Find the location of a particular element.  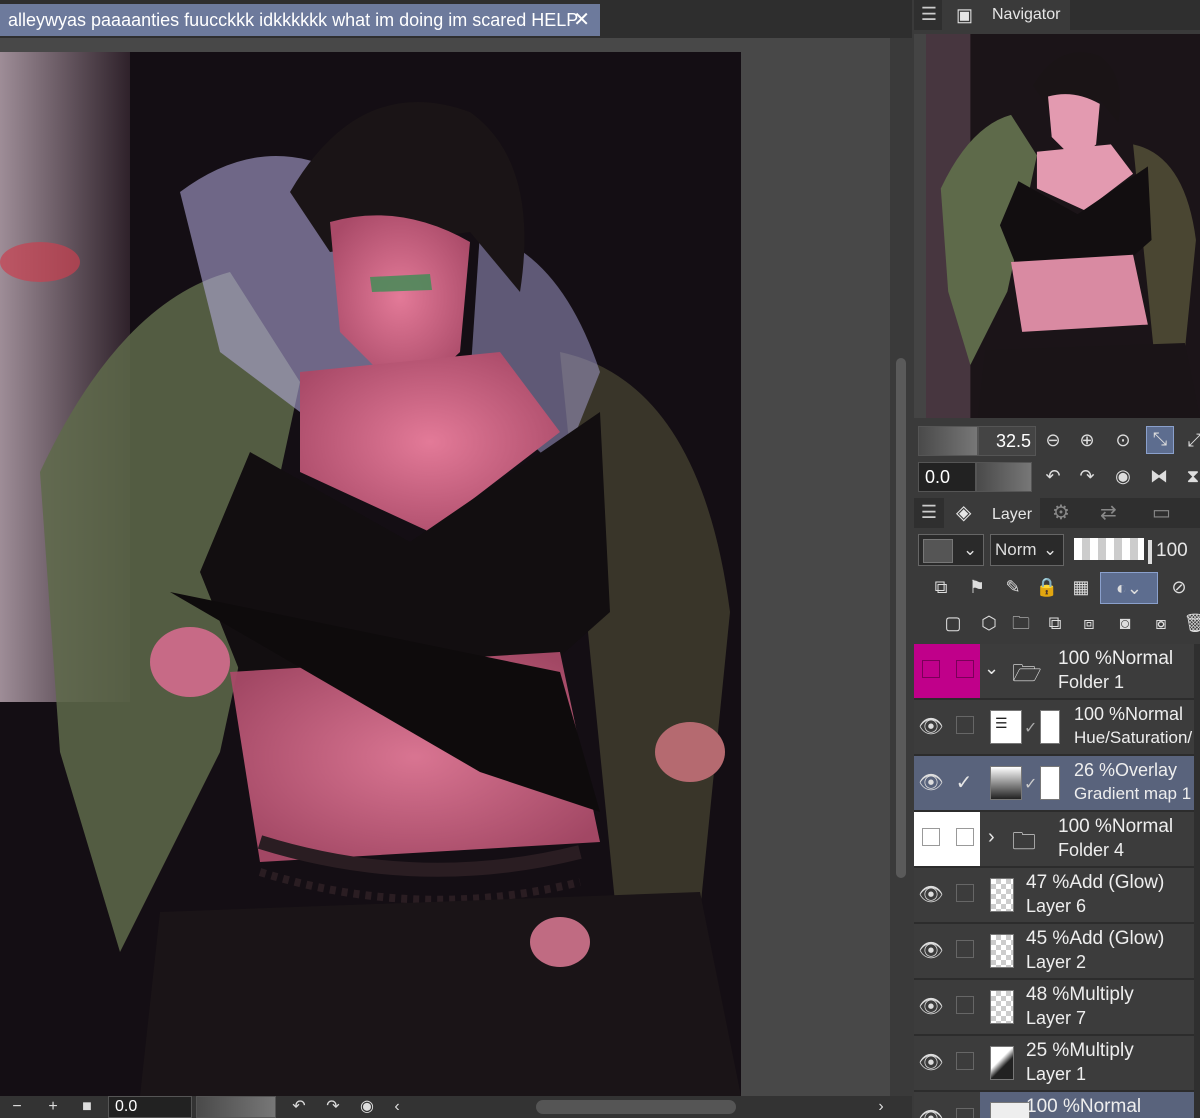

history-tab-icon: ⇄ is located at coordinates (1108, 512).